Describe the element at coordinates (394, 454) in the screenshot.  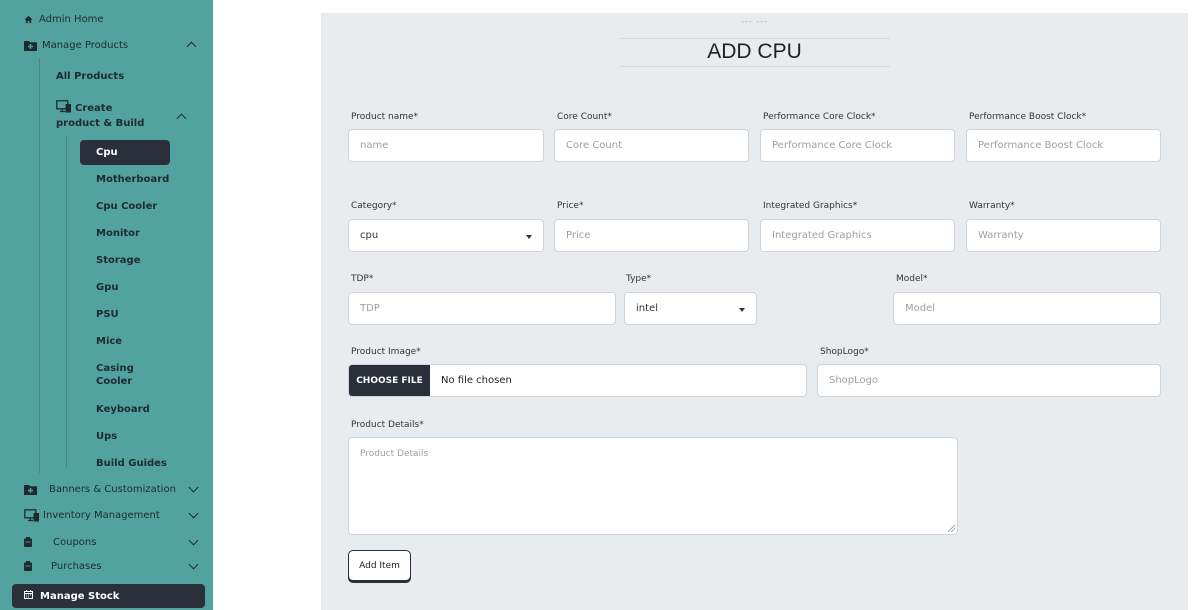
I see `product-details-placeholder: Product Details` at that location.